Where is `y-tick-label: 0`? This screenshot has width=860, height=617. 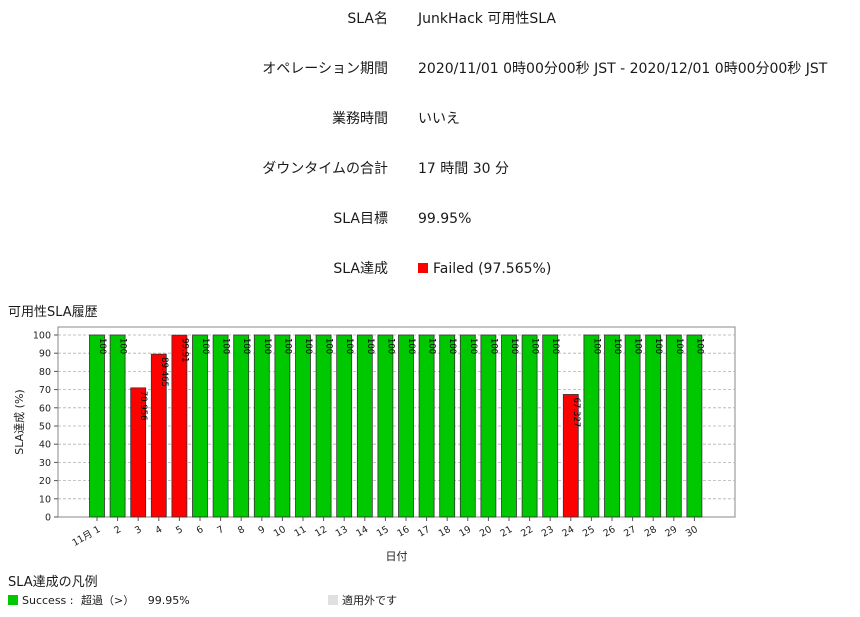 y-tick-label: 0 is located at coordinates (48, 518).